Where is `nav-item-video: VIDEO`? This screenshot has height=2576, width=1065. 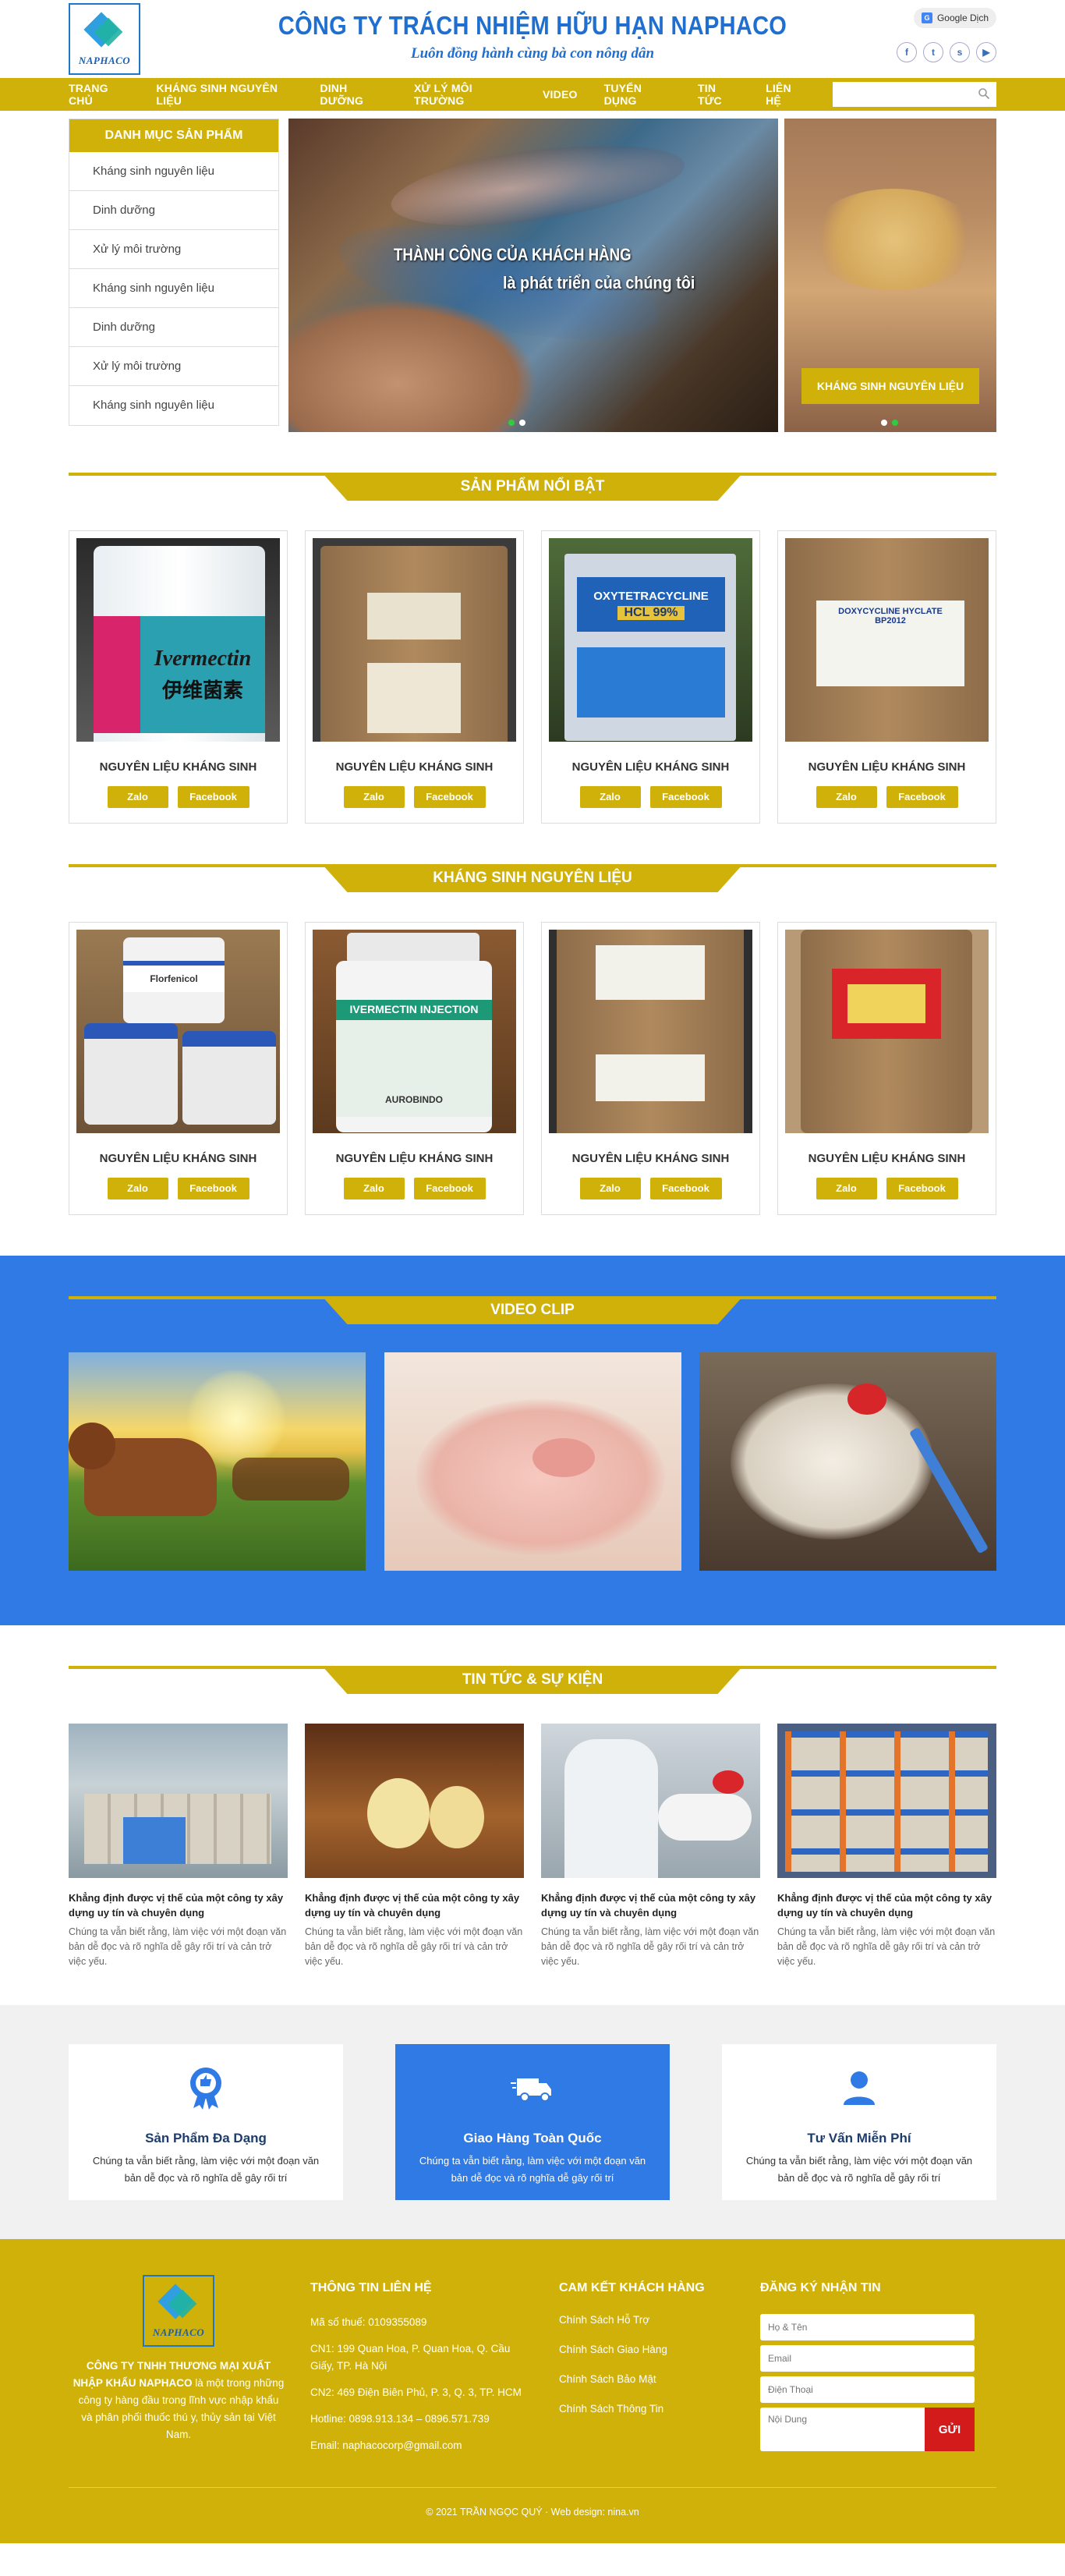 nav-item-video: VIDEO is located at coordinates (560, 95).